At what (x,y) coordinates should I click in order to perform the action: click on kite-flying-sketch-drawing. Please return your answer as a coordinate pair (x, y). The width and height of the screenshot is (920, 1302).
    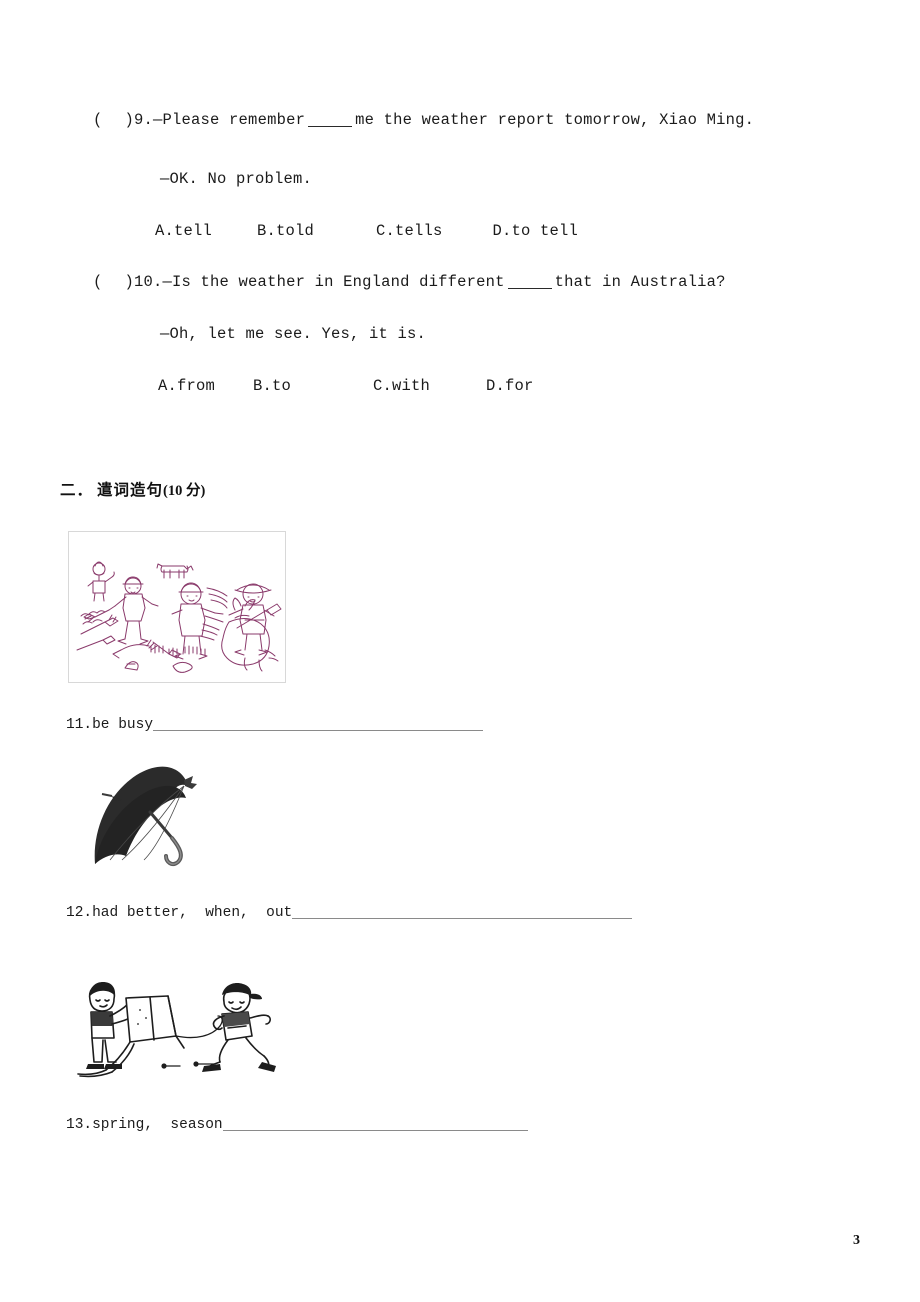
    Looking at the image, I should click on (176, 1030).